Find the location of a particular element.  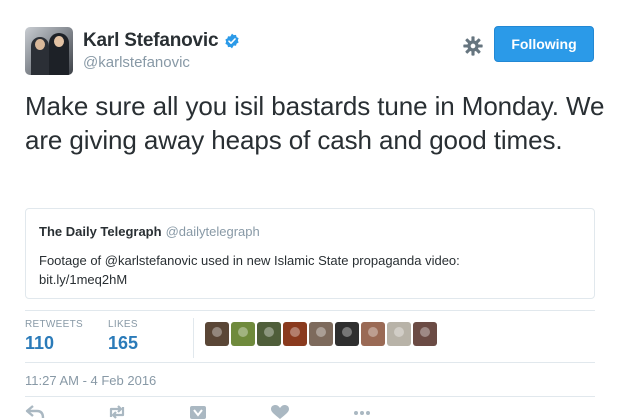

quoted-tweet-header: The Daily Telegraph @dailytelegraph is located at coordinates (149, 231).